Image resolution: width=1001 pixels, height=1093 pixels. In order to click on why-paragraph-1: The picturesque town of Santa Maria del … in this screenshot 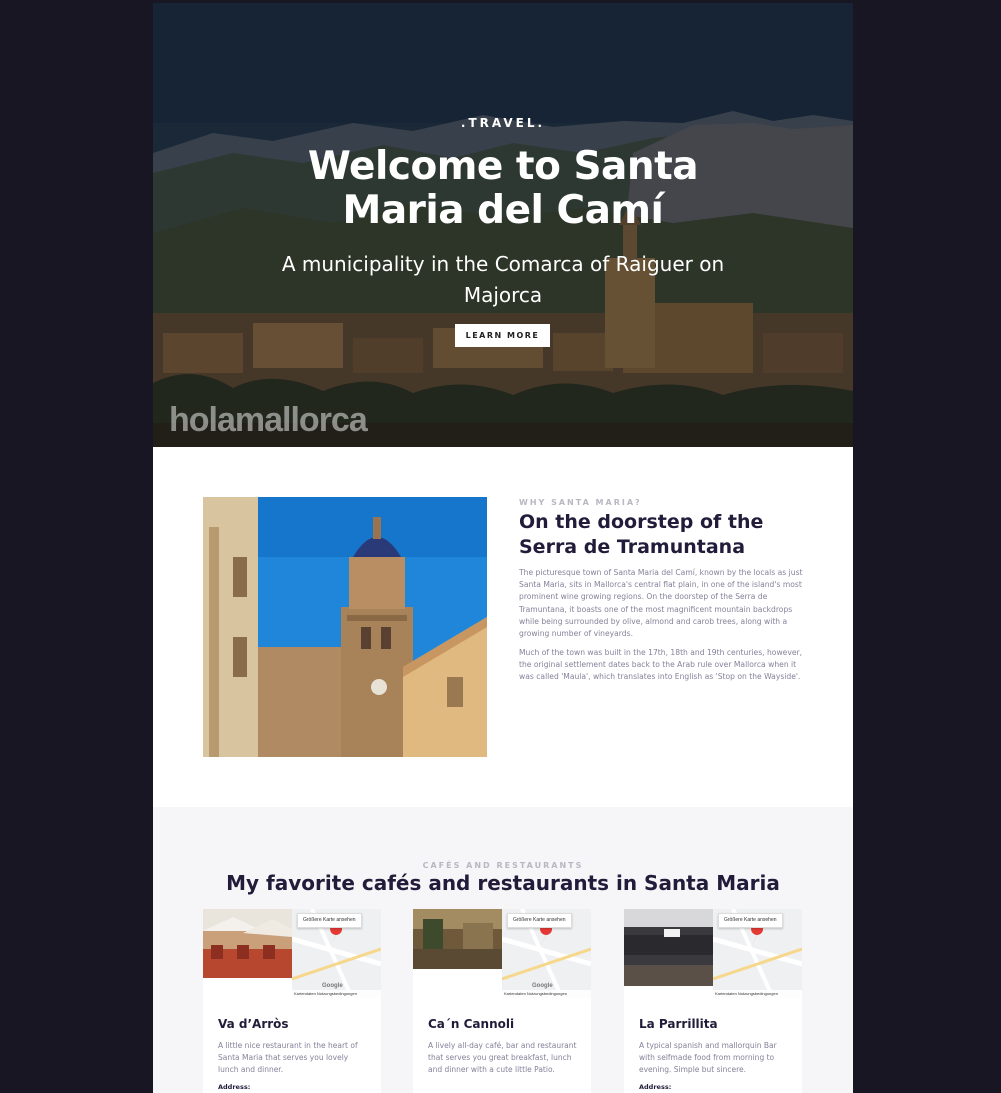, I will do `click(661, 603)`.